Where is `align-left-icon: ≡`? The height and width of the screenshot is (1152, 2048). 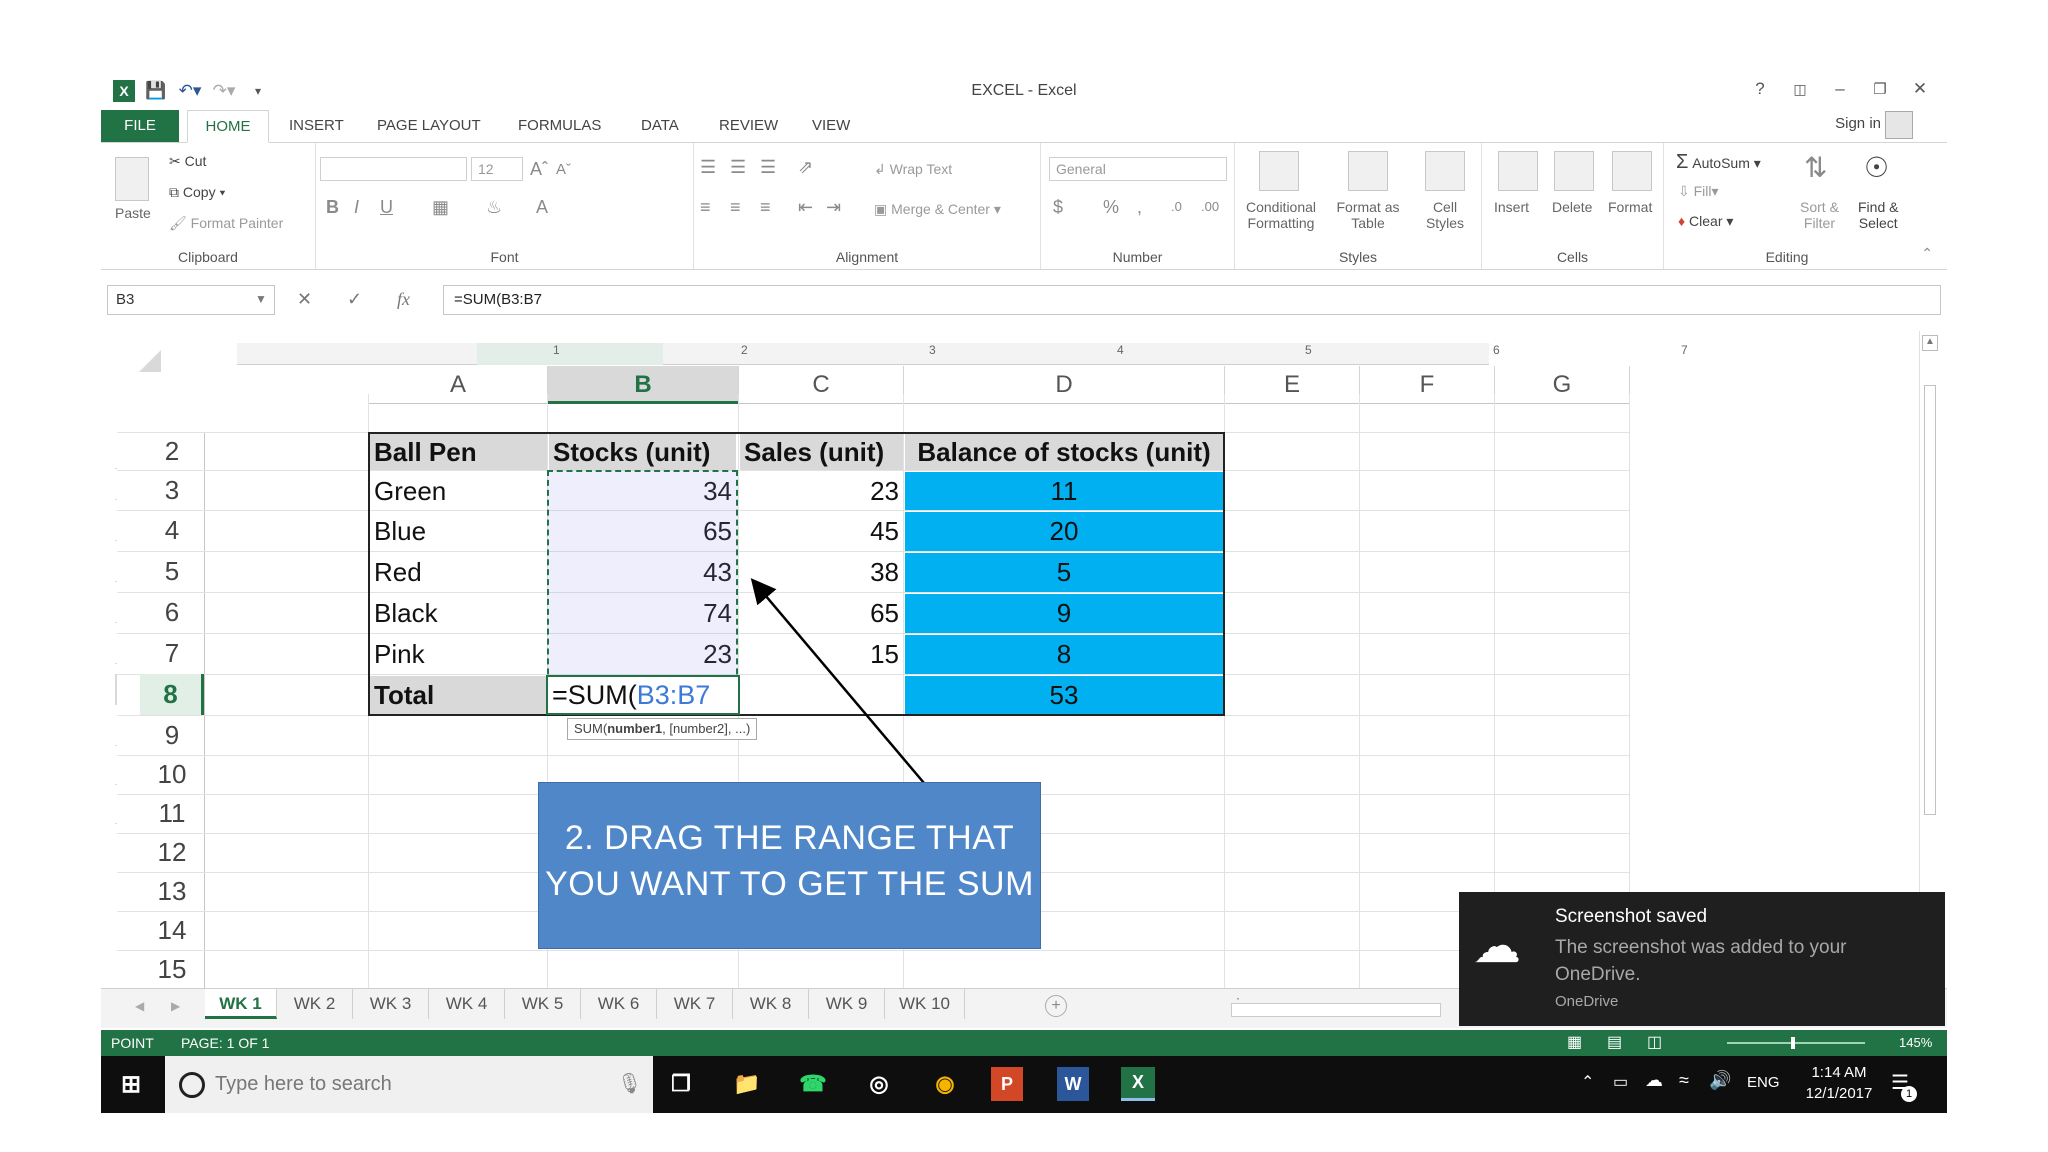
align-left-icon: ≡ is located at coordinates (705, 207).